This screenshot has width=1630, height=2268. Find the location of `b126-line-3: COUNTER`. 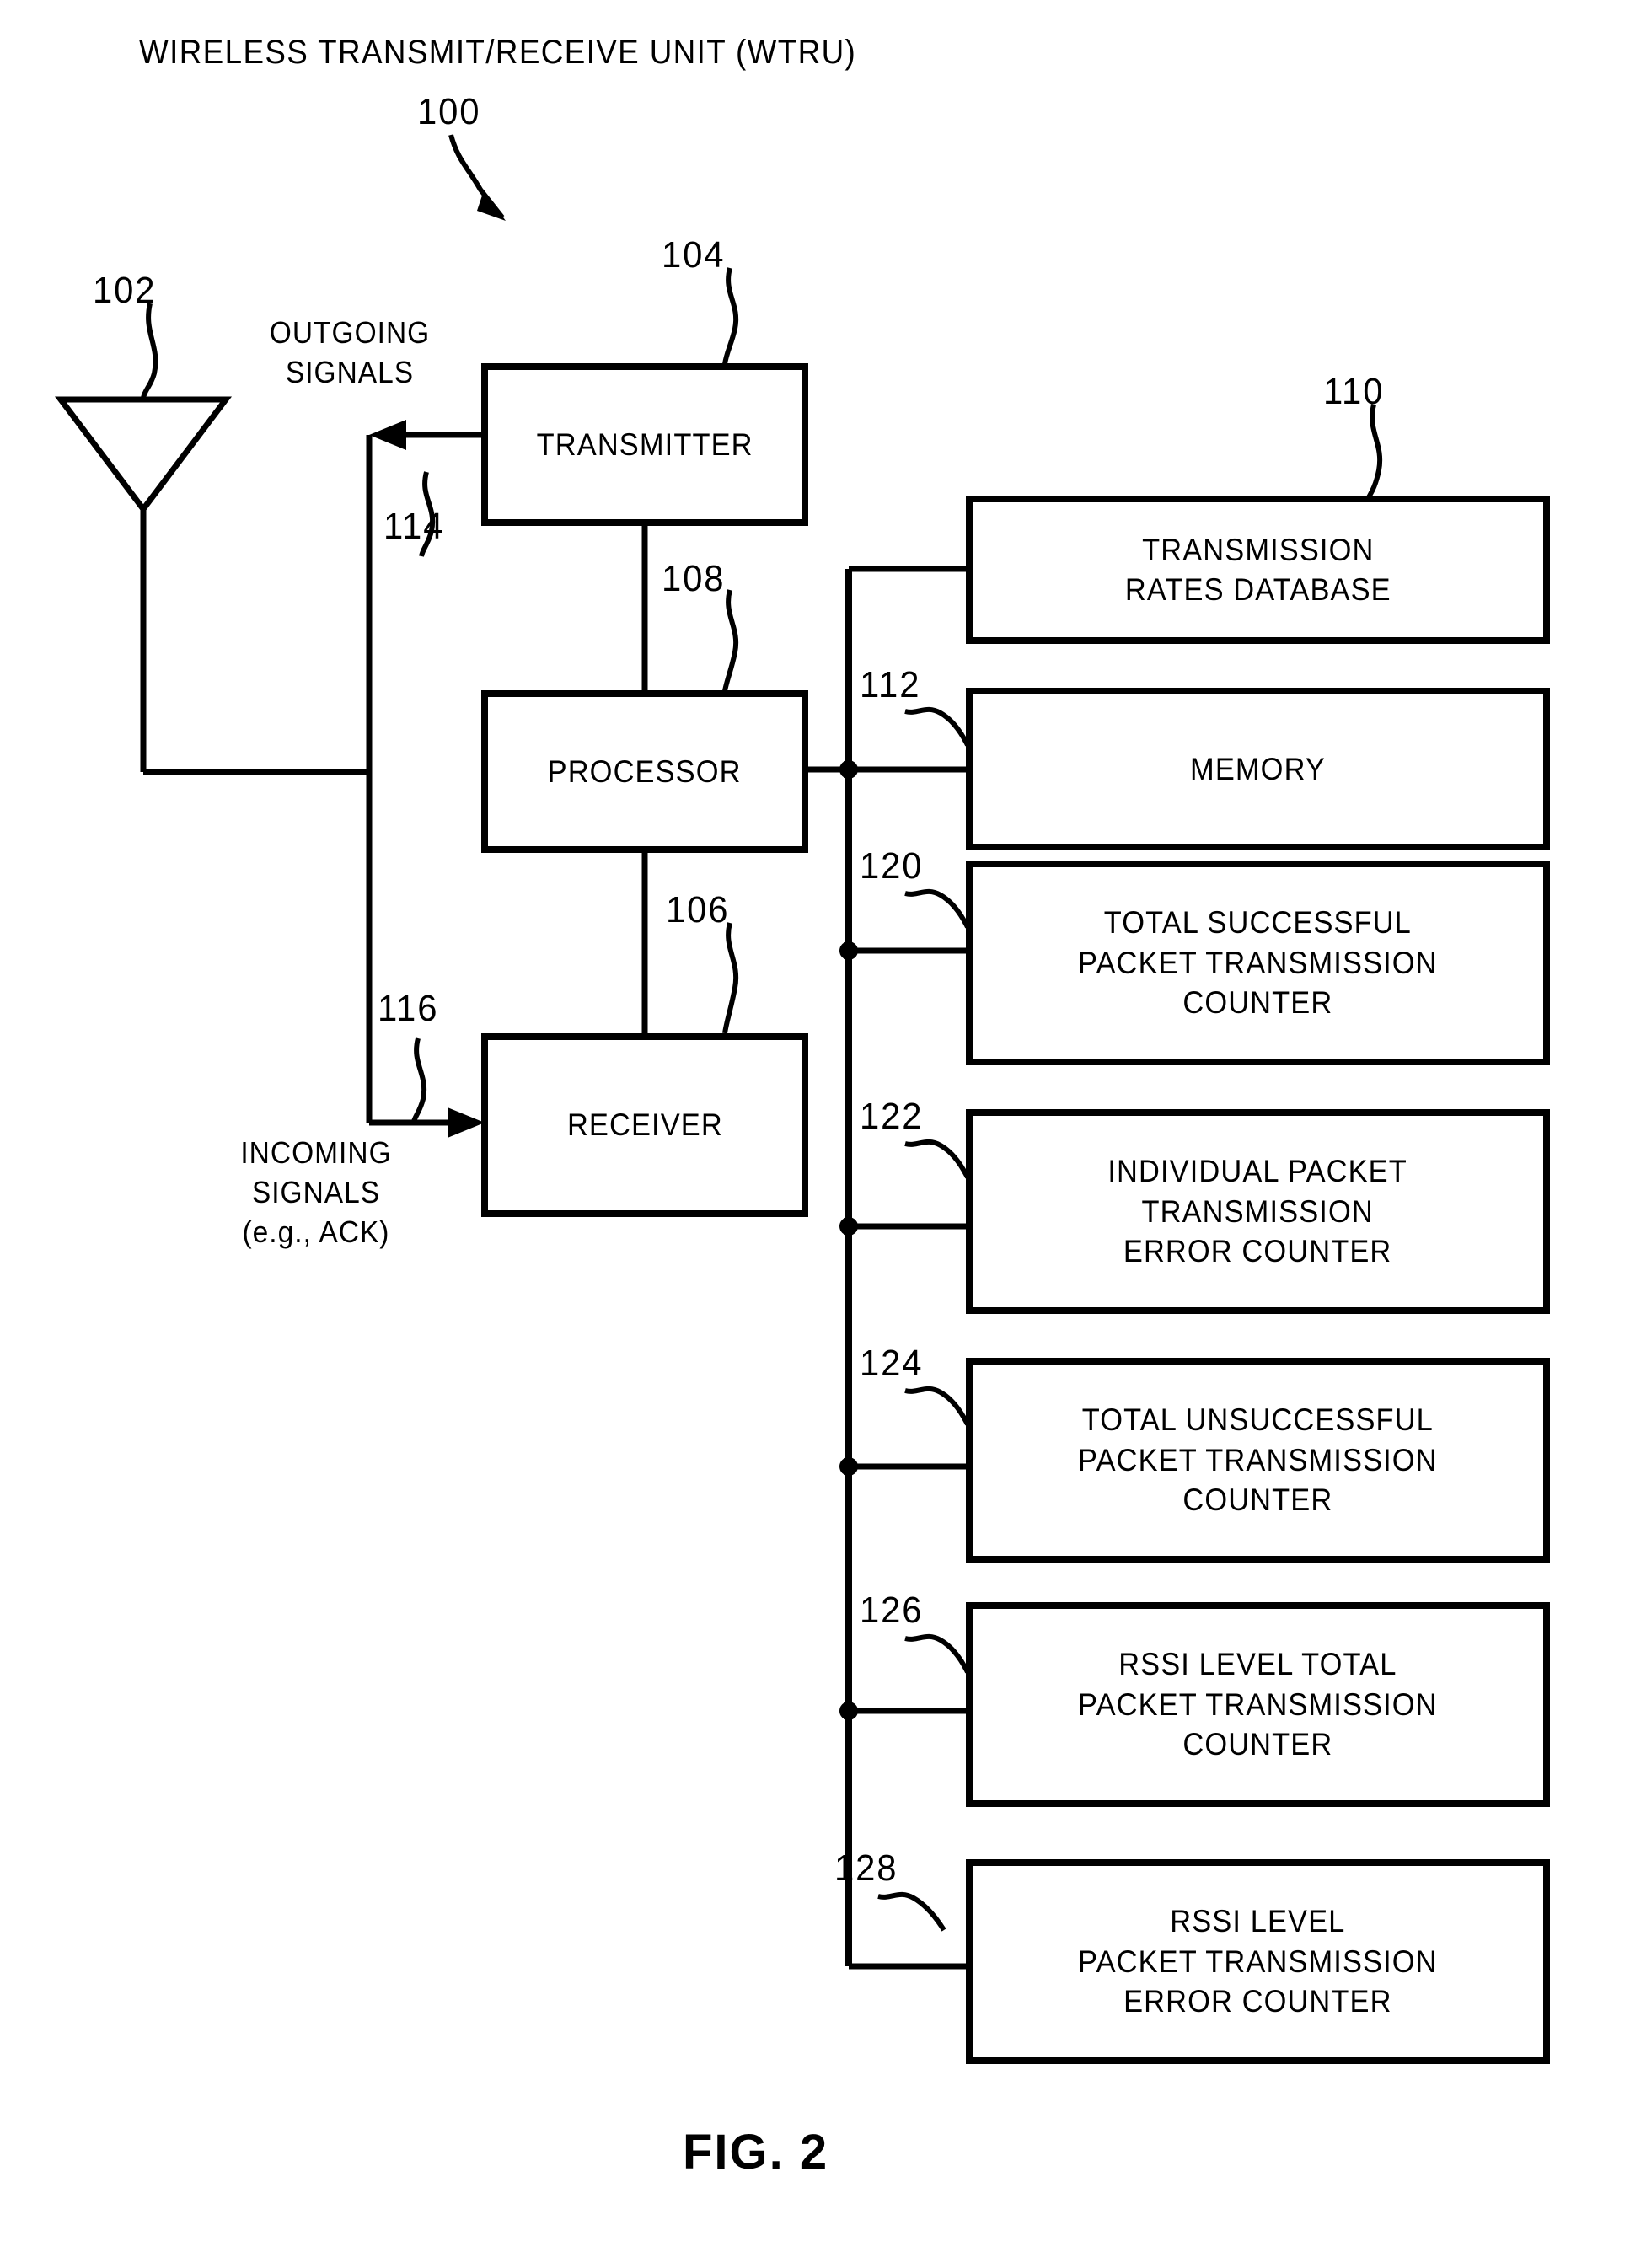

b126-line-3: COUNTER is located at coordinates (1257, 1745).